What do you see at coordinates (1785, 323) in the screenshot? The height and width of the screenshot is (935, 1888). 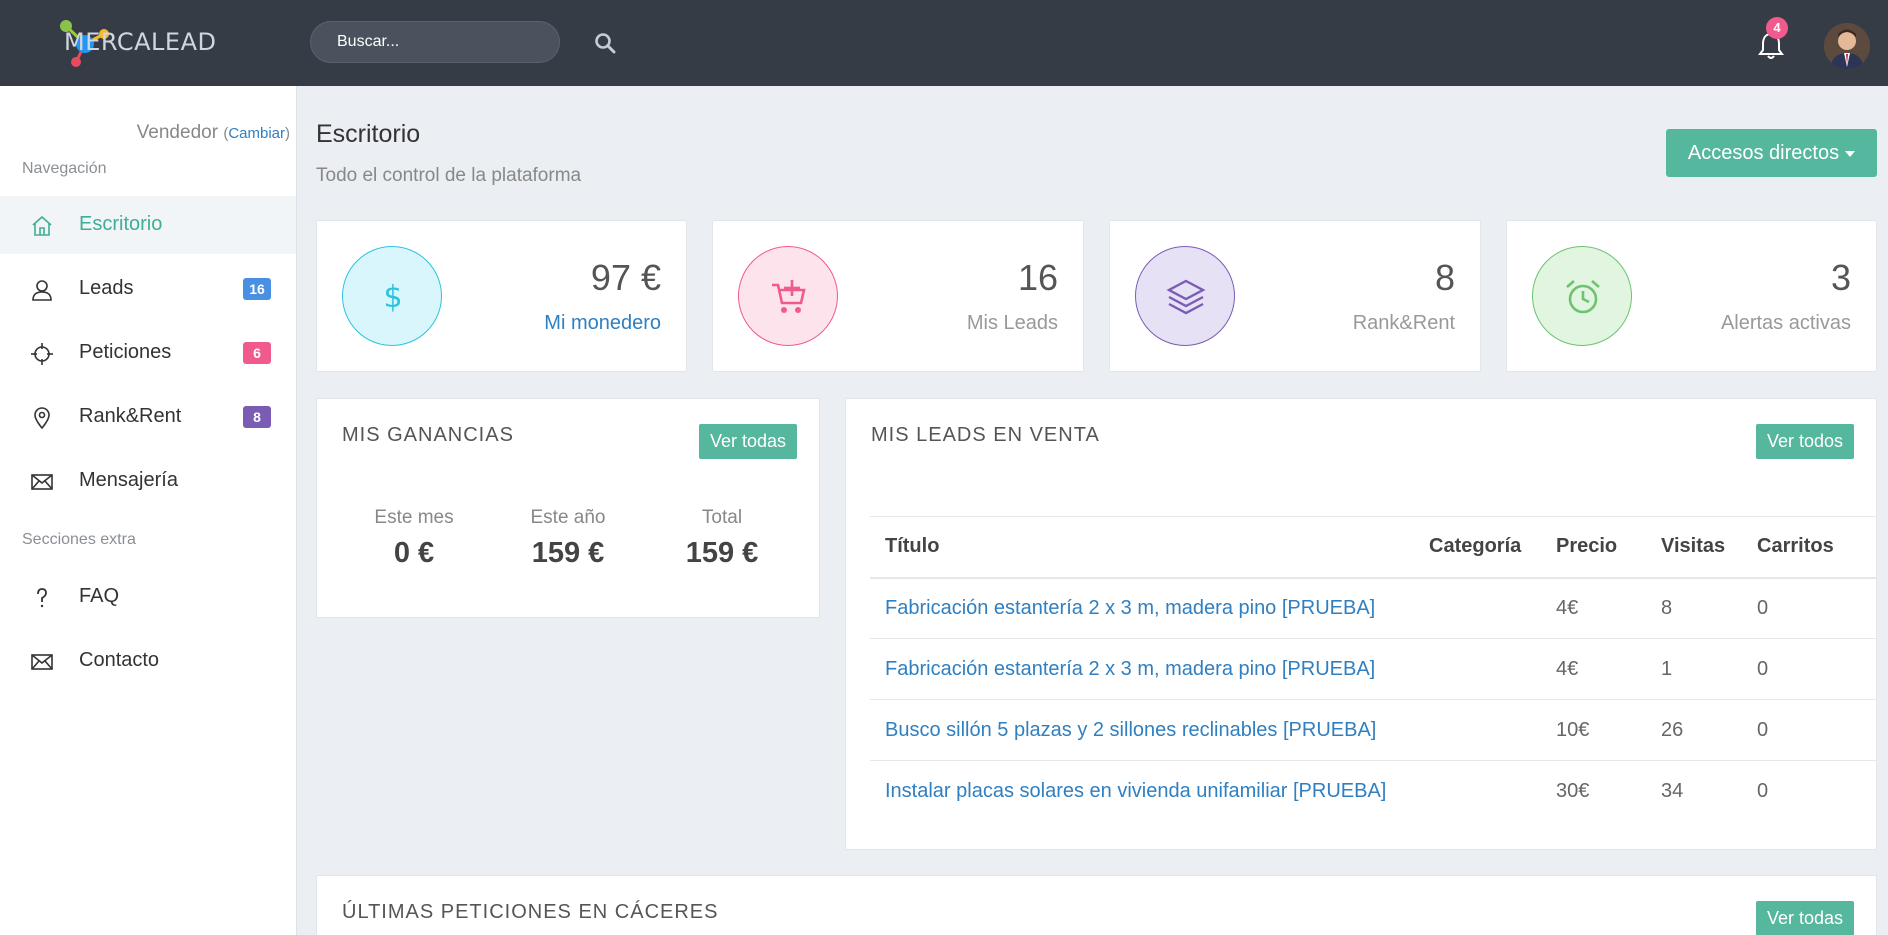 I see `stat-label: Alertas activas` at bounding box center [1785, 323].